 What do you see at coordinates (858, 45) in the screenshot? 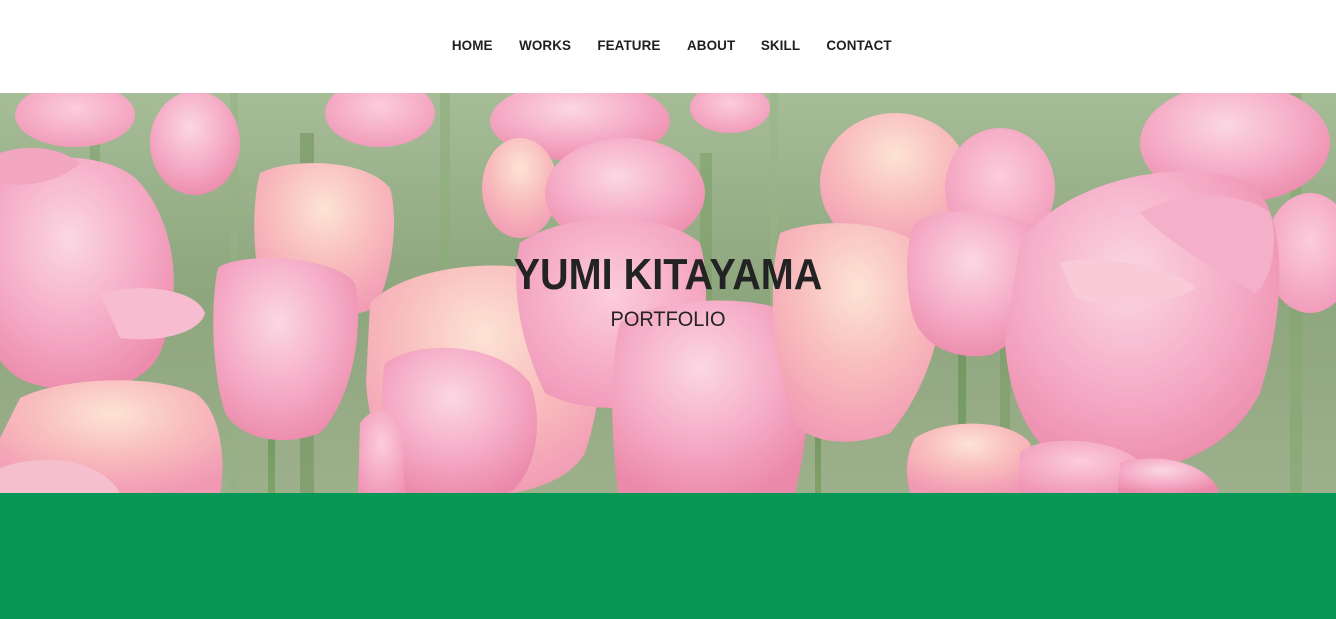
I see `nav-contact-link: CONTACT` at bounding box center [858, 45].